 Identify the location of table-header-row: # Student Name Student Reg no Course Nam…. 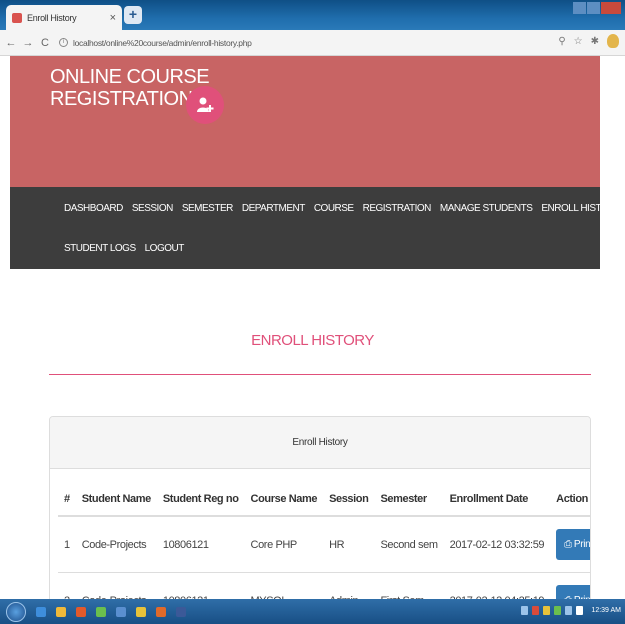
(324, 501).